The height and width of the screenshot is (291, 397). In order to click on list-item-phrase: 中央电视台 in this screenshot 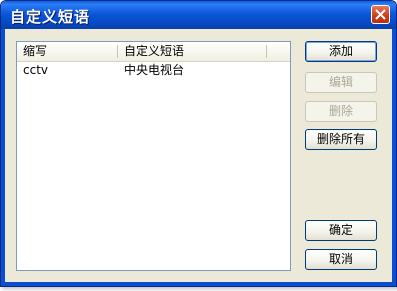, I will do `click(154, 70)`.